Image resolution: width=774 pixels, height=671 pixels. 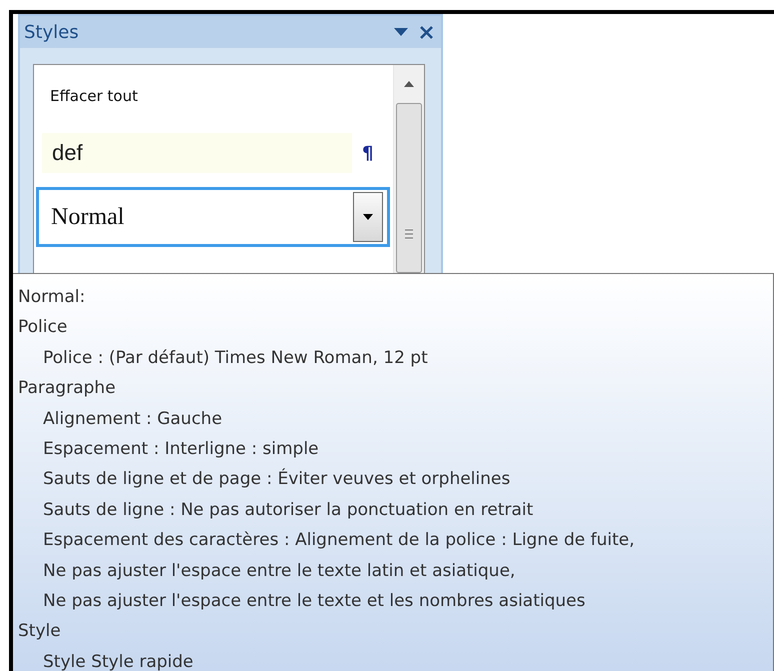 I want to click on tooltip-line: Sauts de ligne et de page : Éviter veuves et orphelines, so click(x=277, y=479).